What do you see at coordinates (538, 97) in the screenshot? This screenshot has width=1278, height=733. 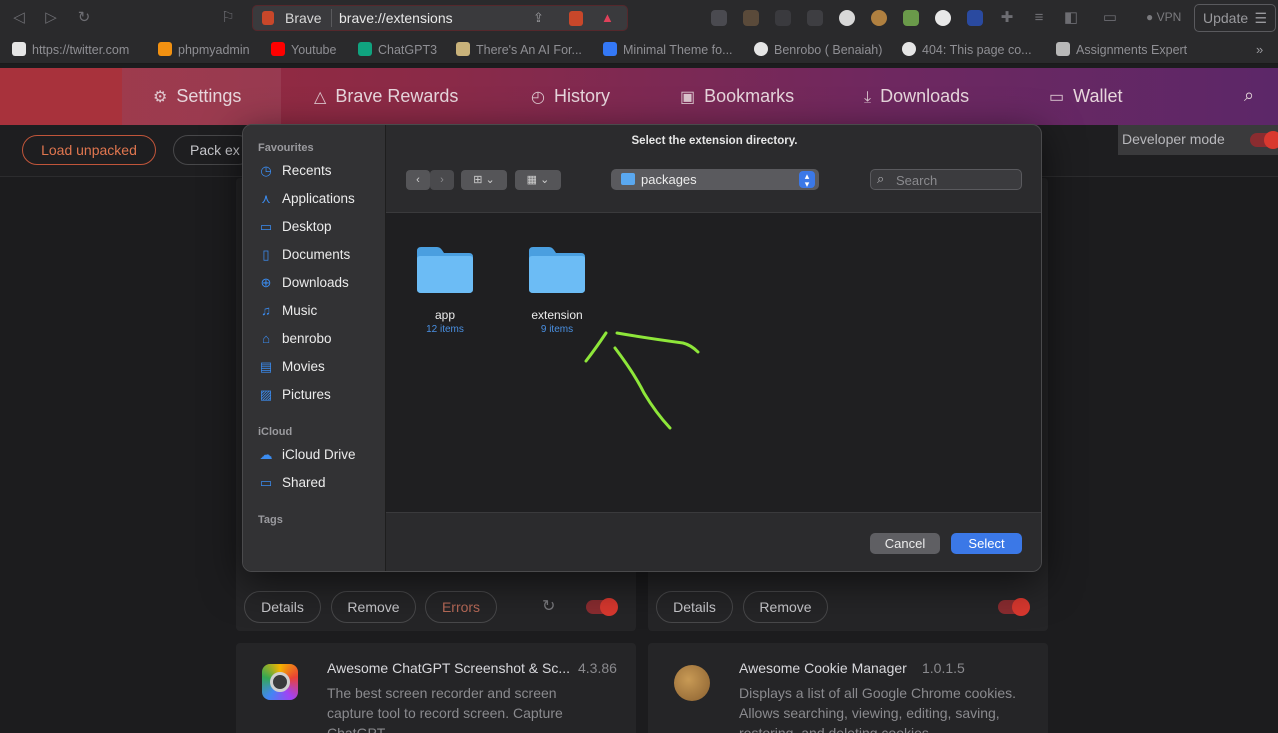 I see `history-icon: ◴` at bounding box center [538, 97].